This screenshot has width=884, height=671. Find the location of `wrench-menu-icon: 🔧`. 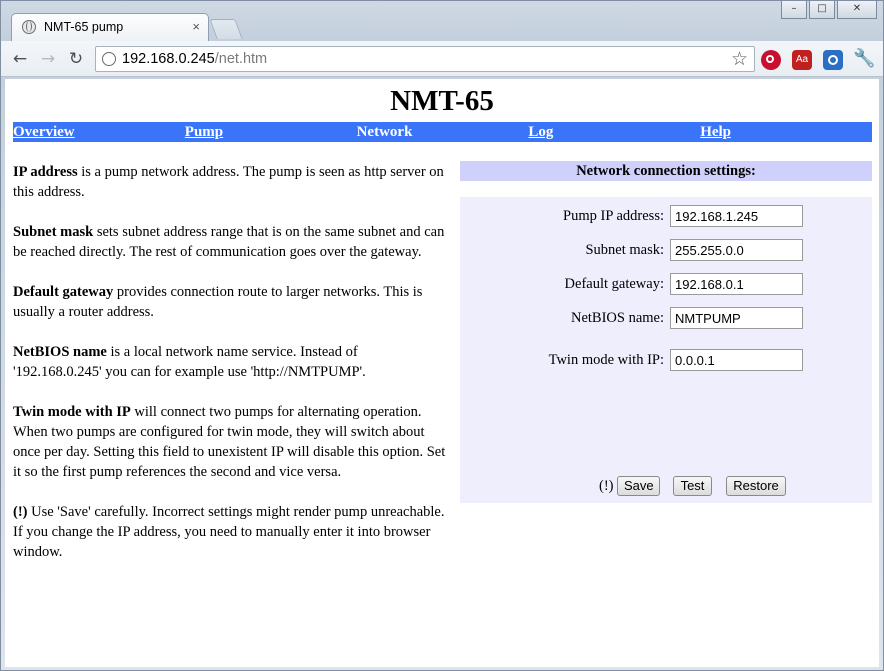

wrench-menu-icon: 🔧 is located at coordinates (864, 58).